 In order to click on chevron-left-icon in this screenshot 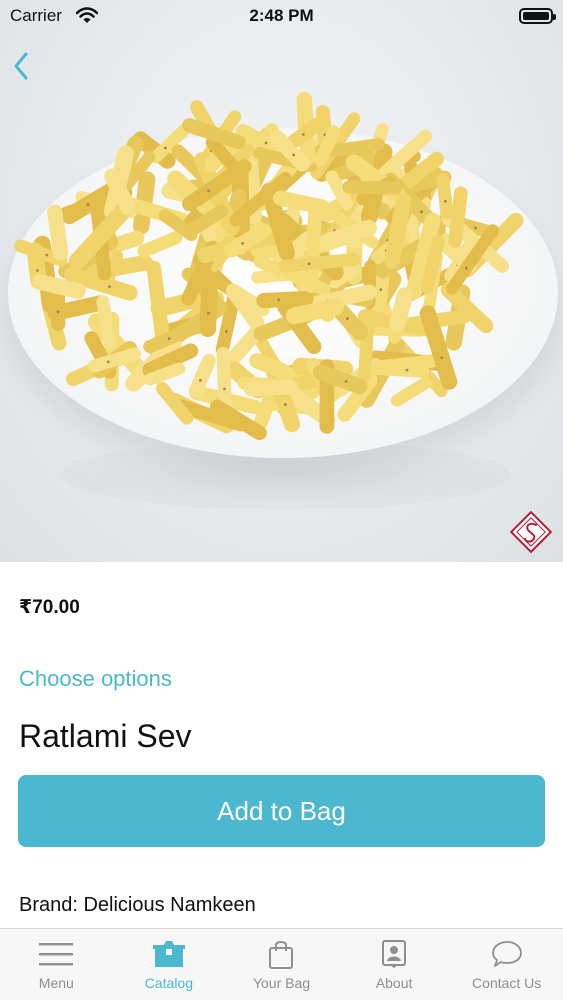, I will do `click(21, 66)`.